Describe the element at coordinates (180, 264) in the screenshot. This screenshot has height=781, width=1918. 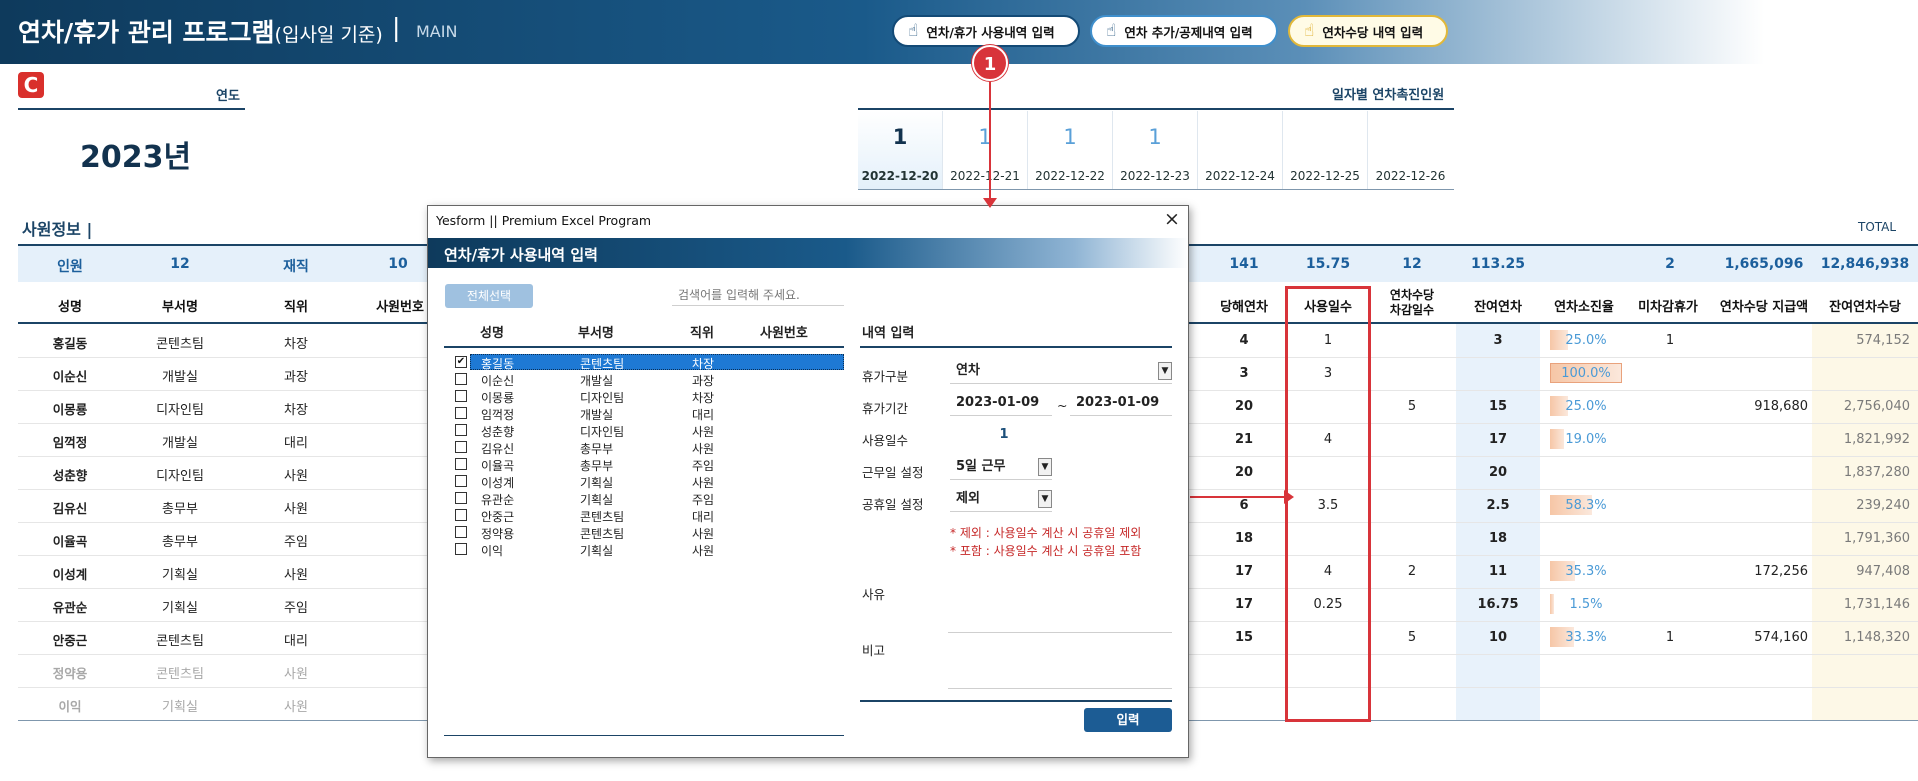
I see `summary-headcount: 12` at that location.